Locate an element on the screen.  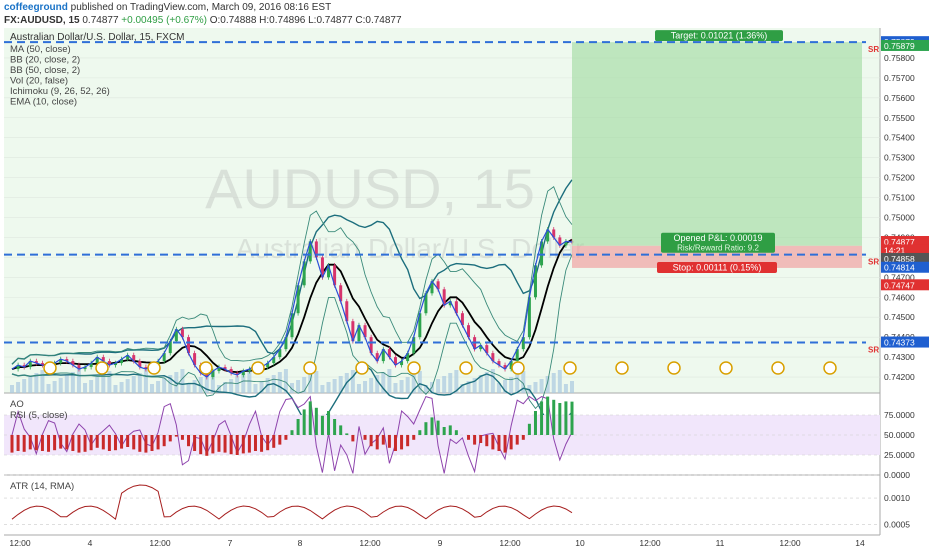
symbol-label: FX:AUDUSD, 15 is located at coordinates (42, 20).